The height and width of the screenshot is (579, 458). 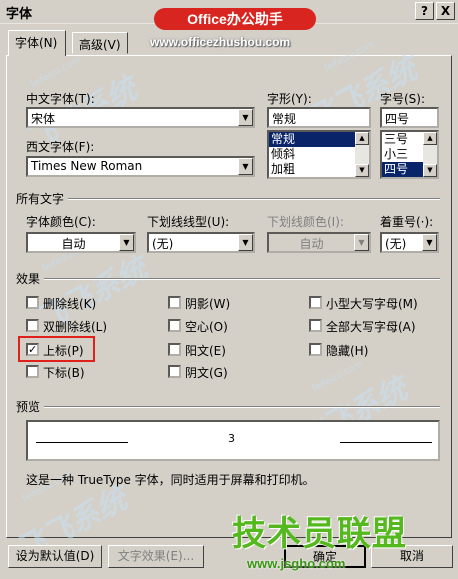 I want to click on checkbox-label: 双删除线(L), so click(x=75, y=327).